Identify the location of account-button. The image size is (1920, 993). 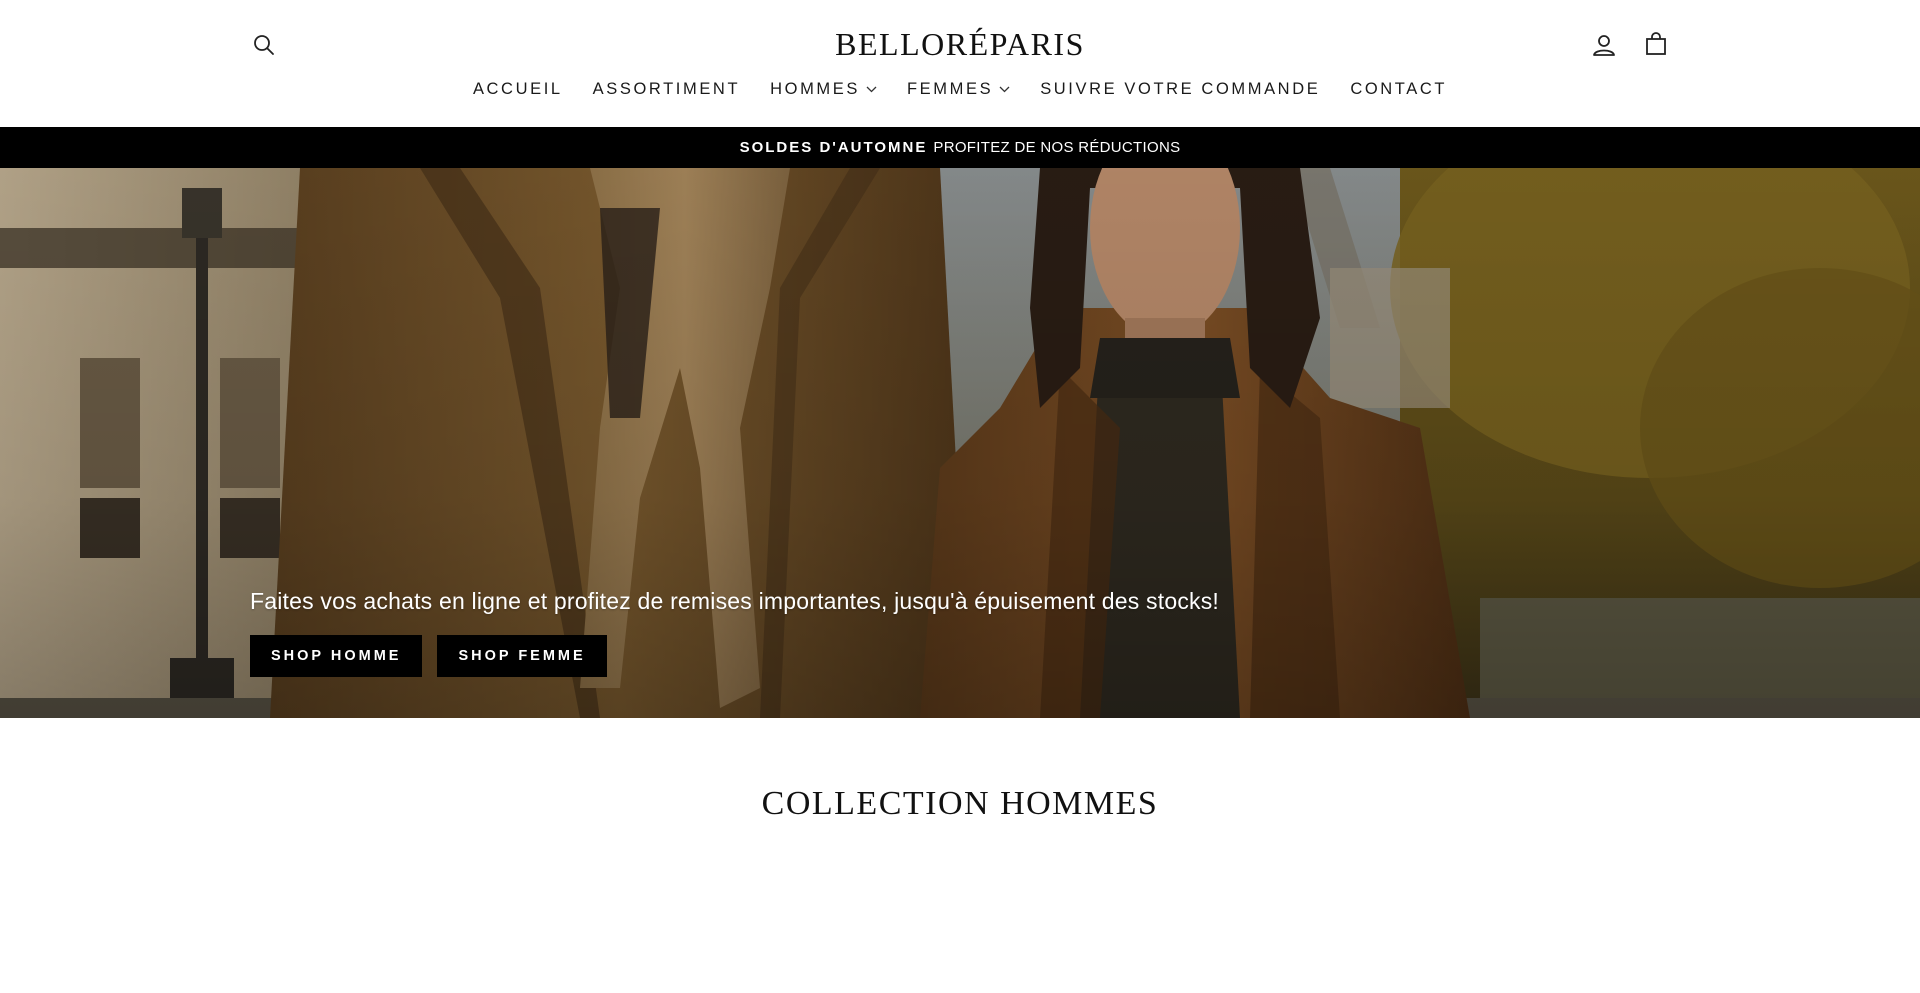
(1604, 45).